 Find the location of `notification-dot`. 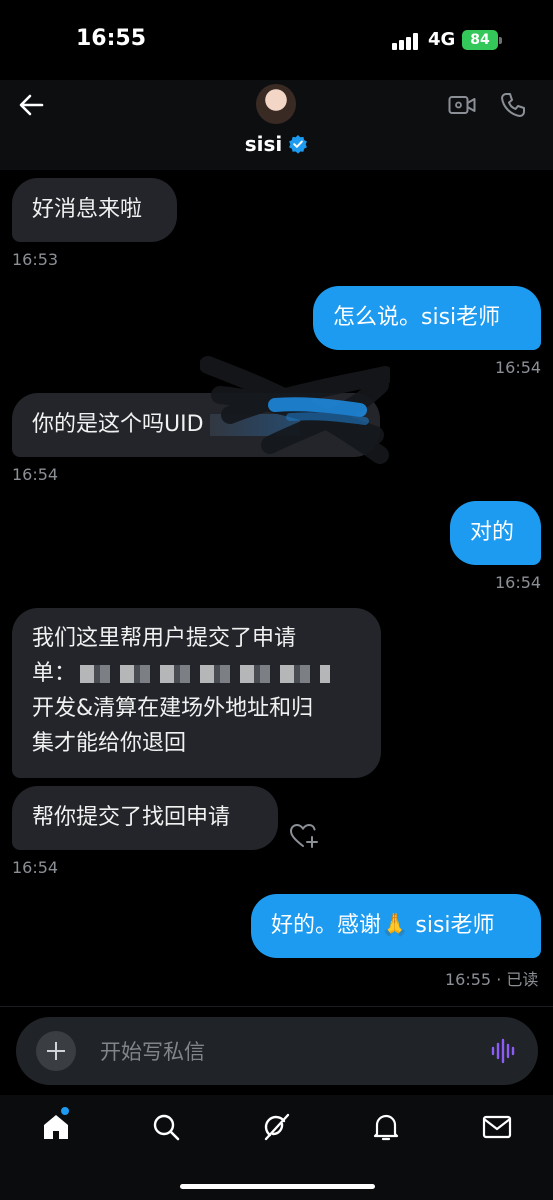

notification-dot is located at coordinates (65, 1111).